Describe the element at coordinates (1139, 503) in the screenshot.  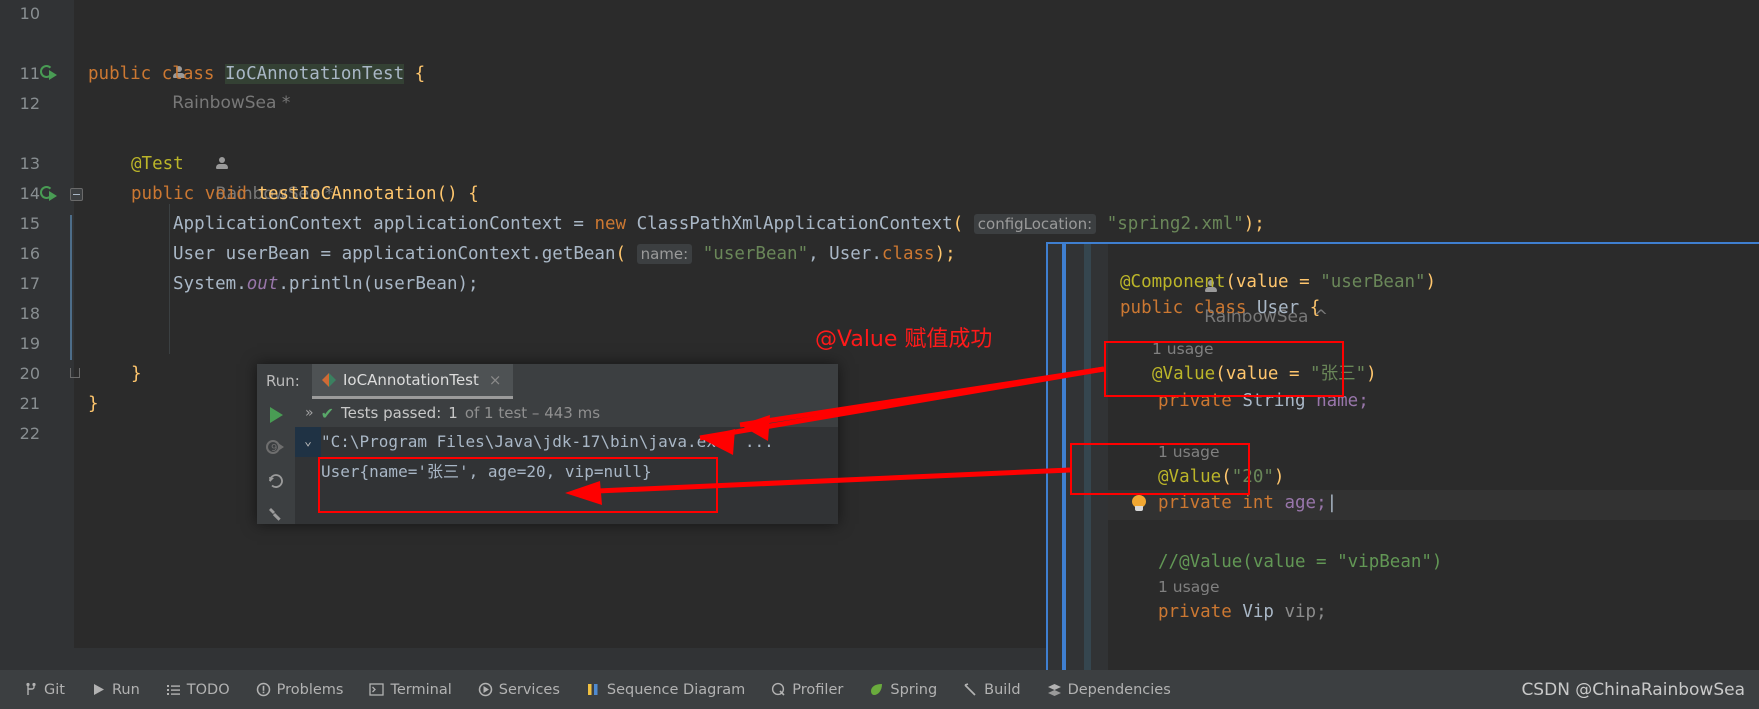
I see `intention-bulb-icon` at that location.